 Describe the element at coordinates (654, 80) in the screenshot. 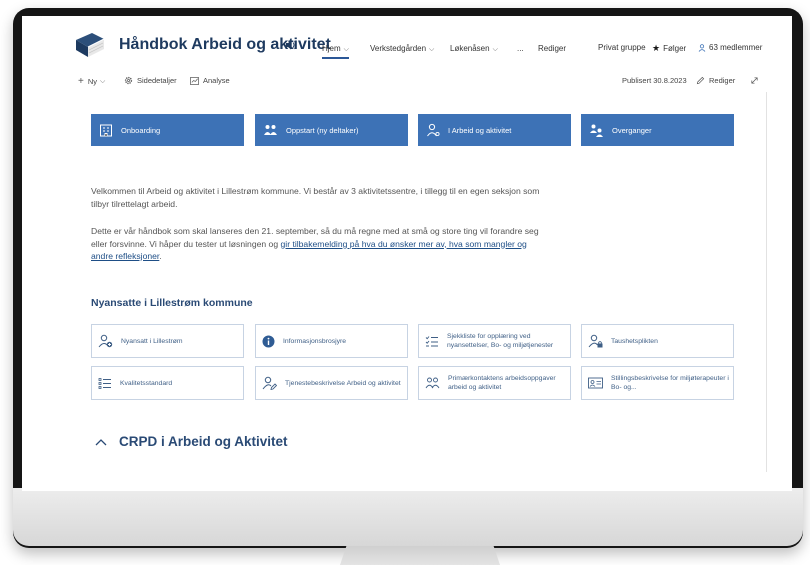

I see `published-date: Publisert 30.8.2023` at that location.